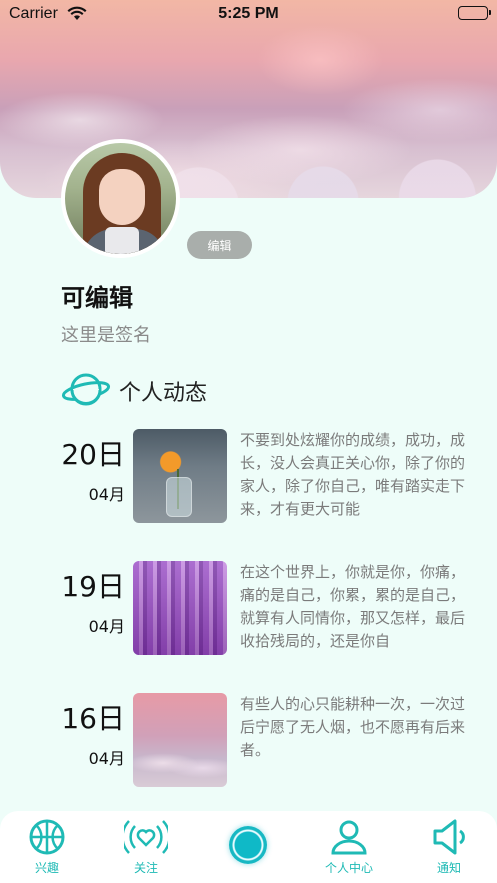 This screenshot has height=883, width=497. I want to click on post-day: 20日, so click(93, 454).